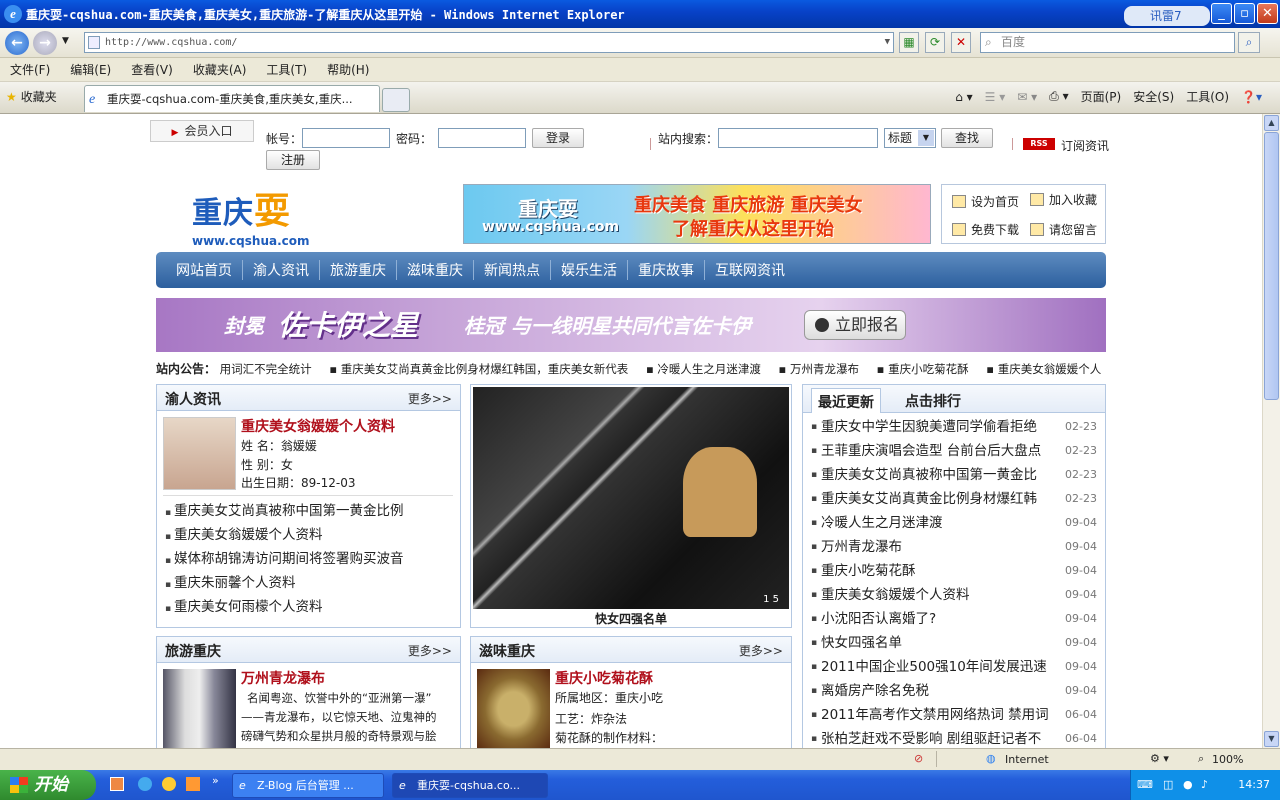  Describe the element at coordinates (957, 595) in the screenshot. I see `list-item: 重庆美女翁媛媛个人资料09-04` at that location.